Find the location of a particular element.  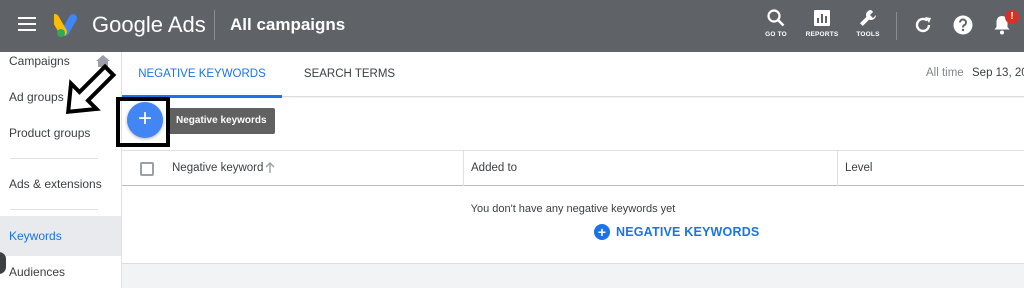

add-link-label: NEGATIVE KEYWORDS is located at coordinates (688, 232).